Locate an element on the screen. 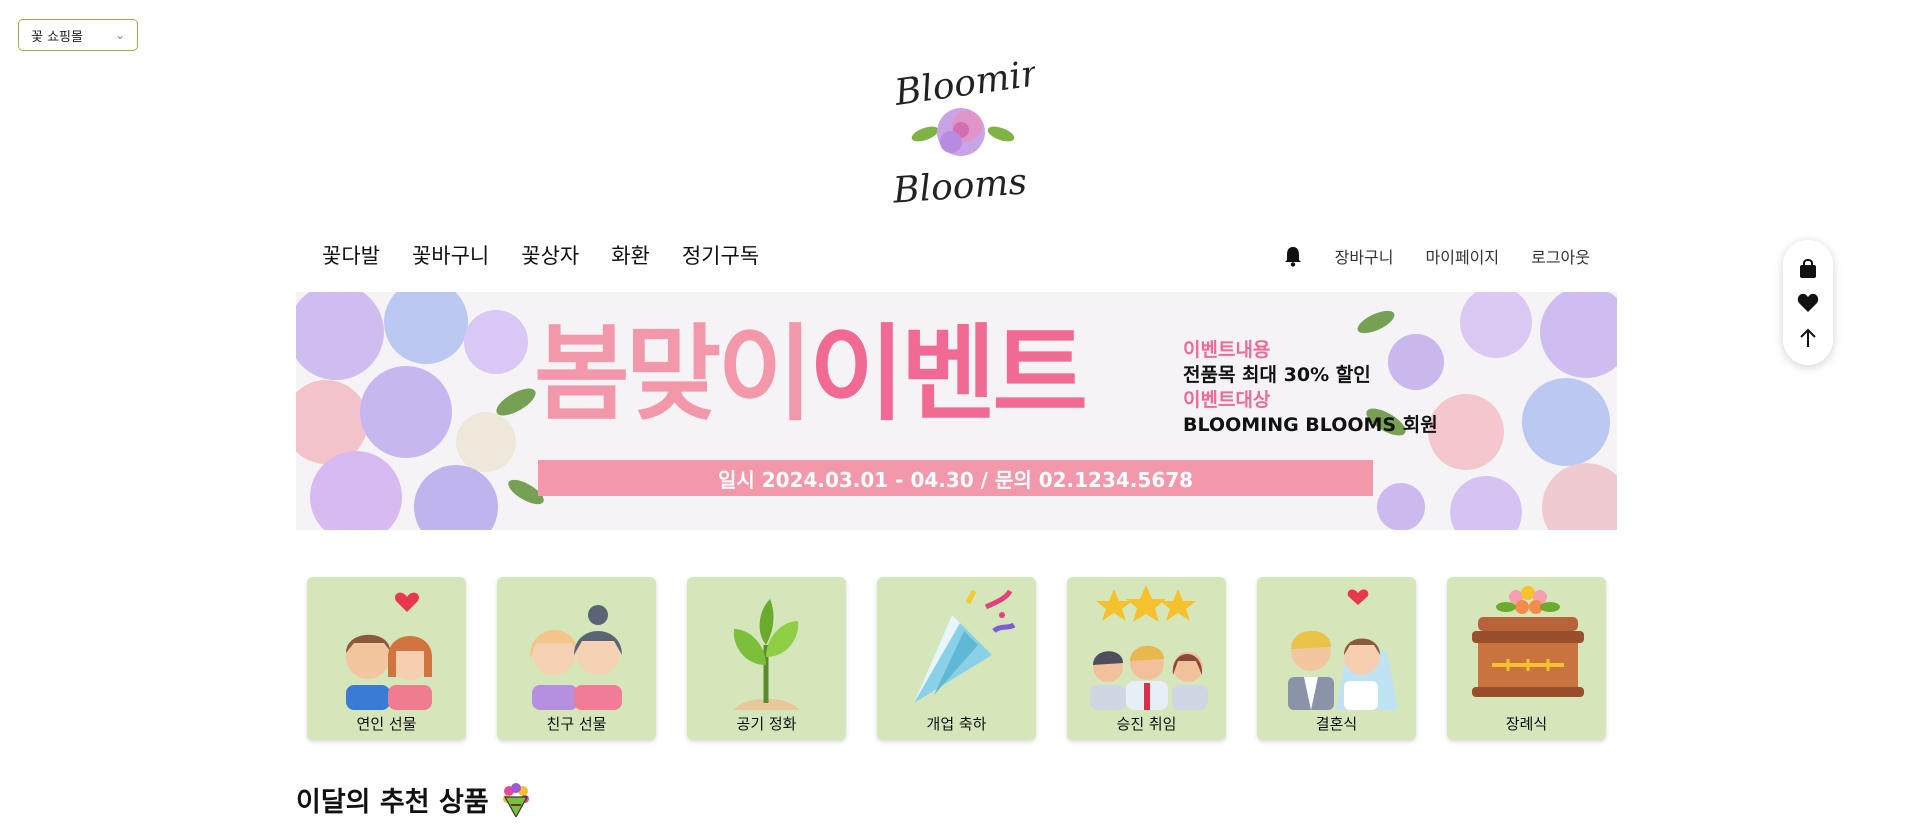 The width and height of the screenshot is (1914, 836). bouquet-icon is located at coordinates (515, 799).